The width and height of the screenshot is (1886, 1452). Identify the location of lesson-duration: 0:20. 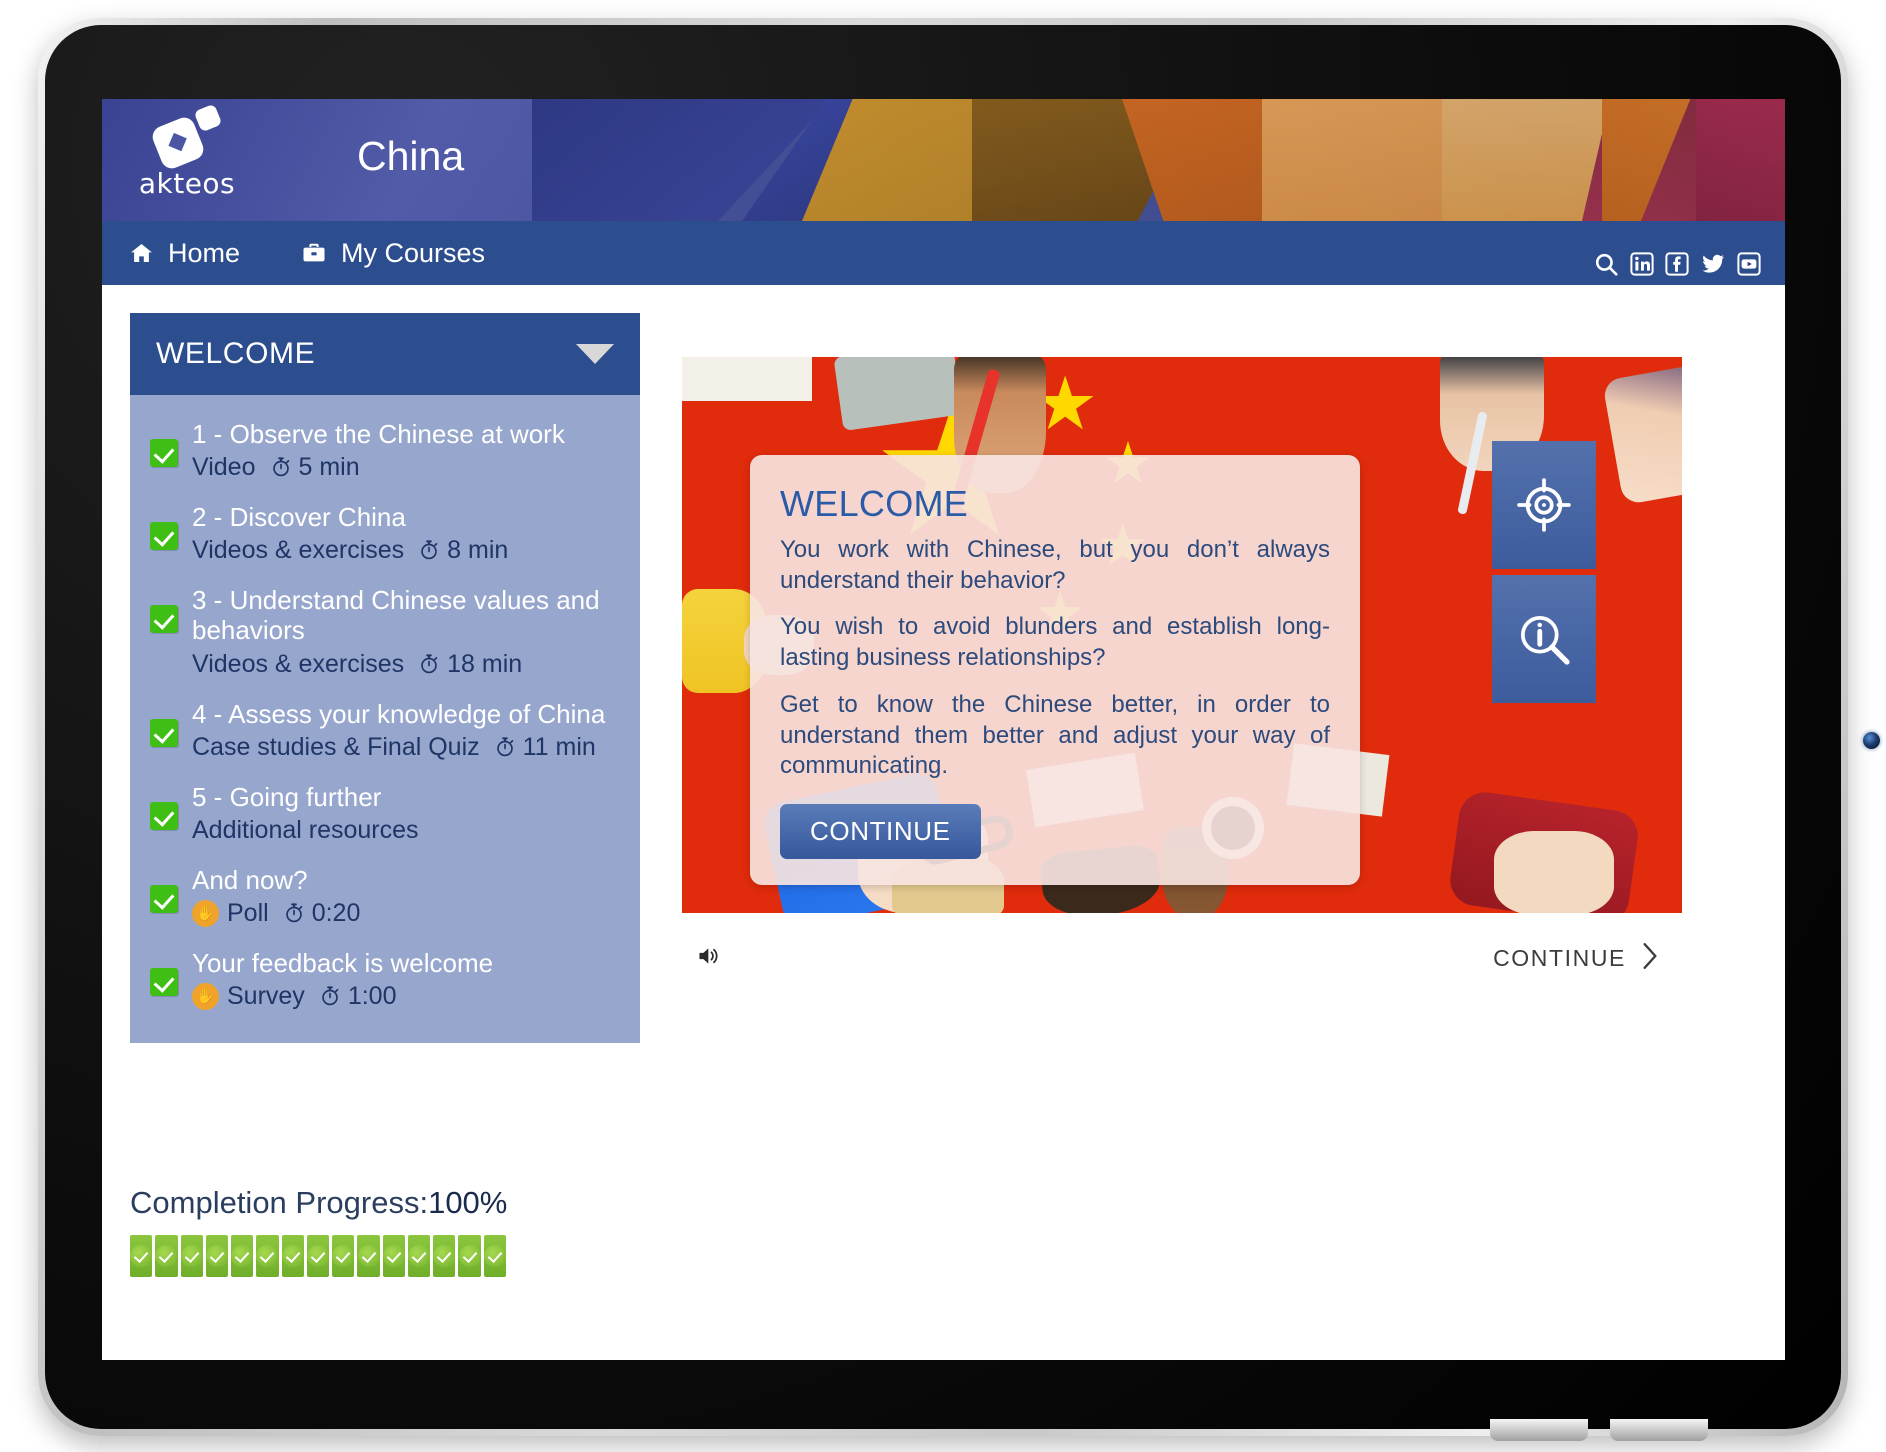
(322, 913).